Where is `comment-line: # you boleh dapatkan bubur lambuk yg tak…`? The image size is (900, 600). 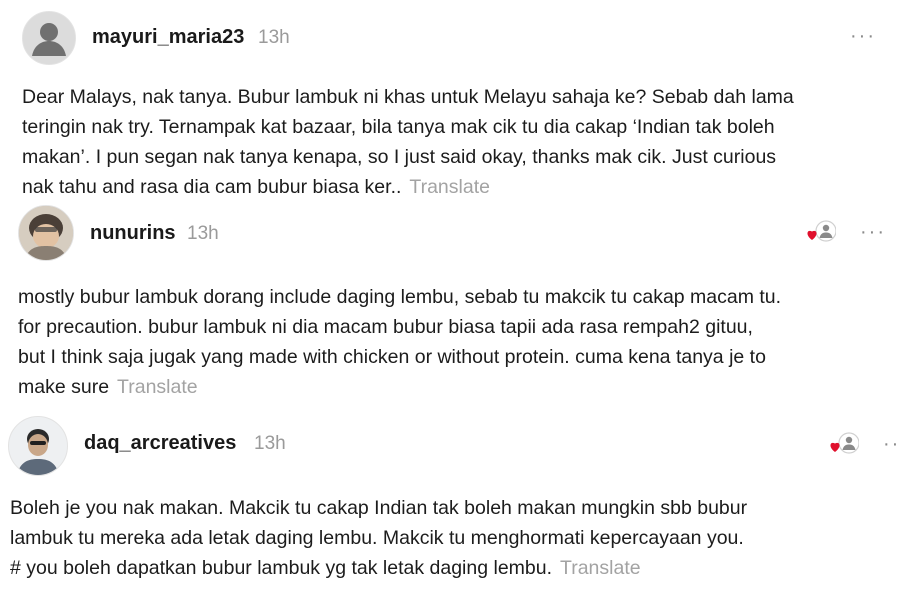 comment-line: # you boleh dapatkan bubur lambuk yg tak… is located at coordinates (281, 568).